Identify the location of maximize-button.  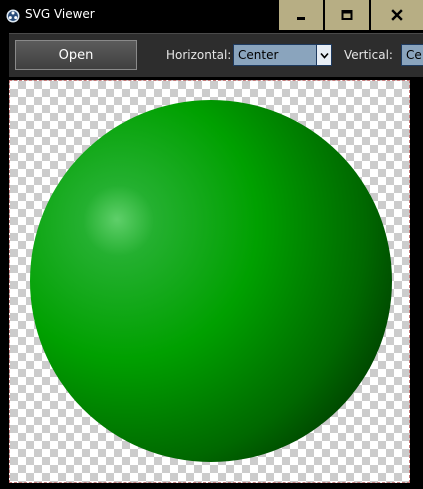
(347, 15).